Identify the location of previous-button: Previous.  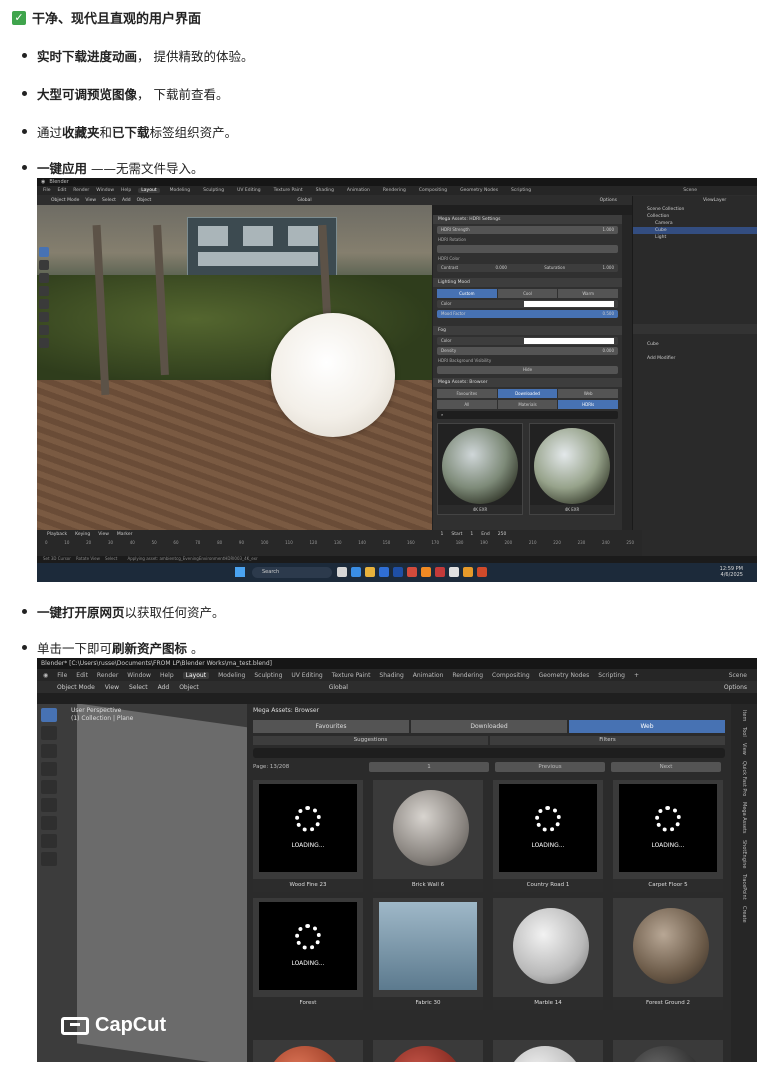
(550, 767).